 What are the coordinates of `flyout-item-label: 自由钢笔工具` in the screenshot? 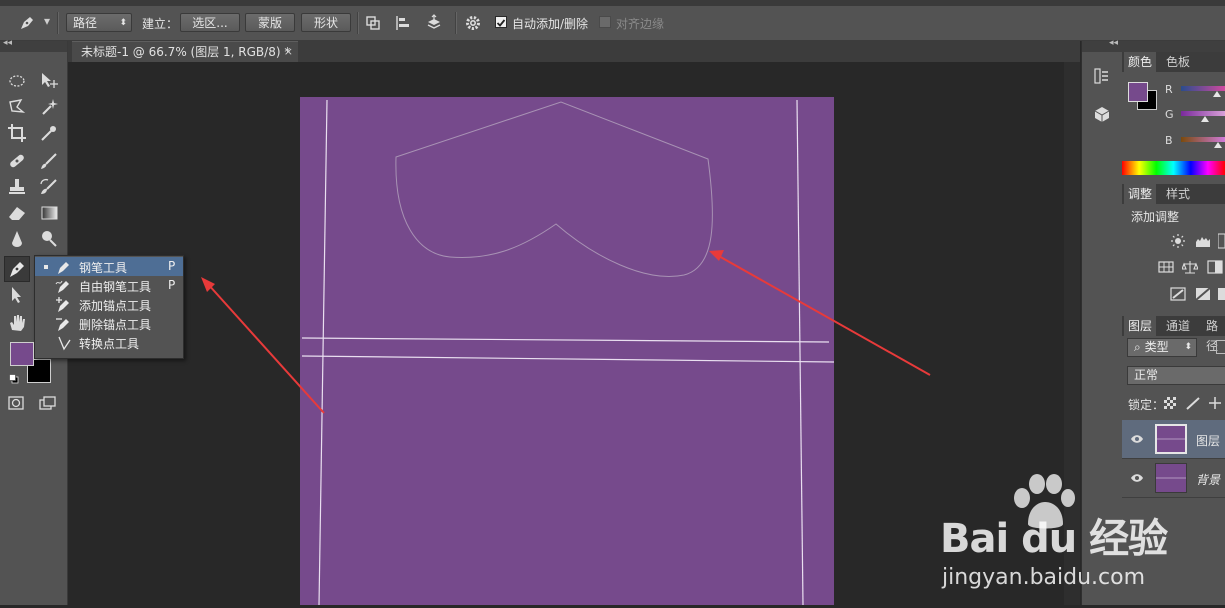 It's located at (115, 287).